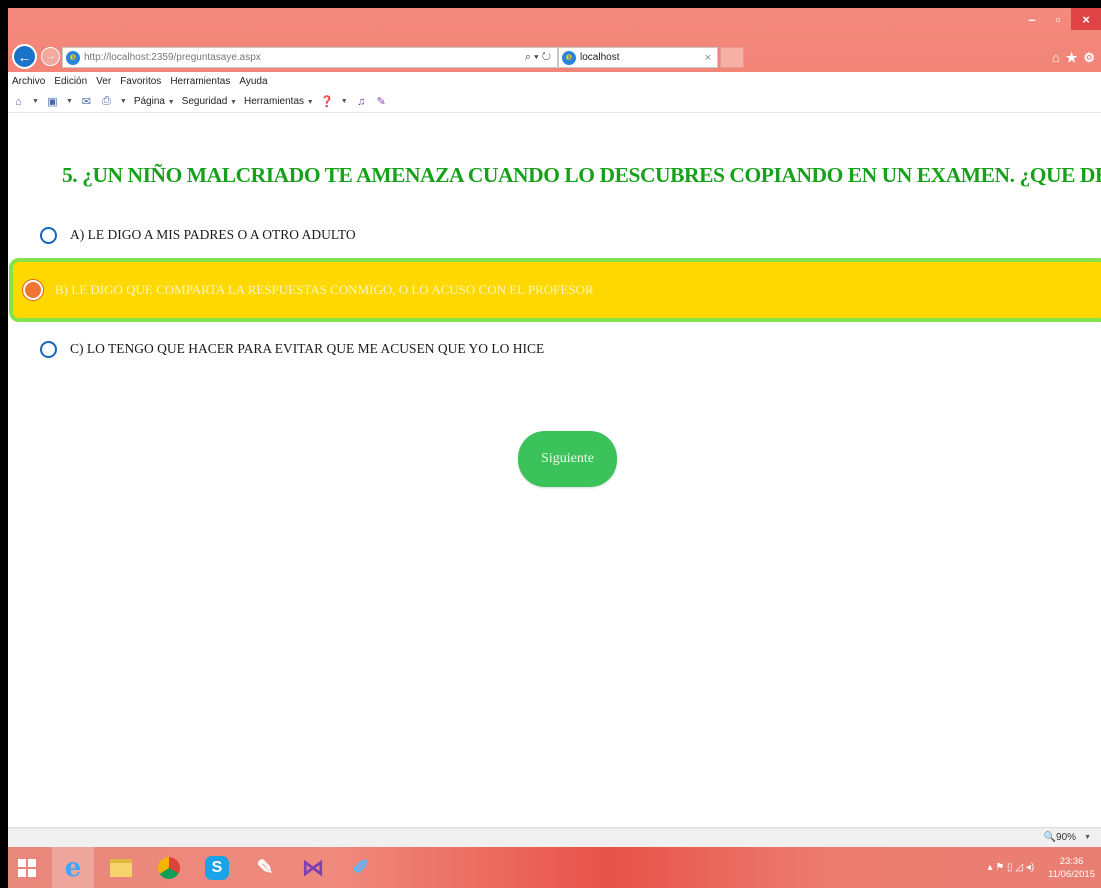  I want to click on mail-icon: ✉, so click(86, 101).